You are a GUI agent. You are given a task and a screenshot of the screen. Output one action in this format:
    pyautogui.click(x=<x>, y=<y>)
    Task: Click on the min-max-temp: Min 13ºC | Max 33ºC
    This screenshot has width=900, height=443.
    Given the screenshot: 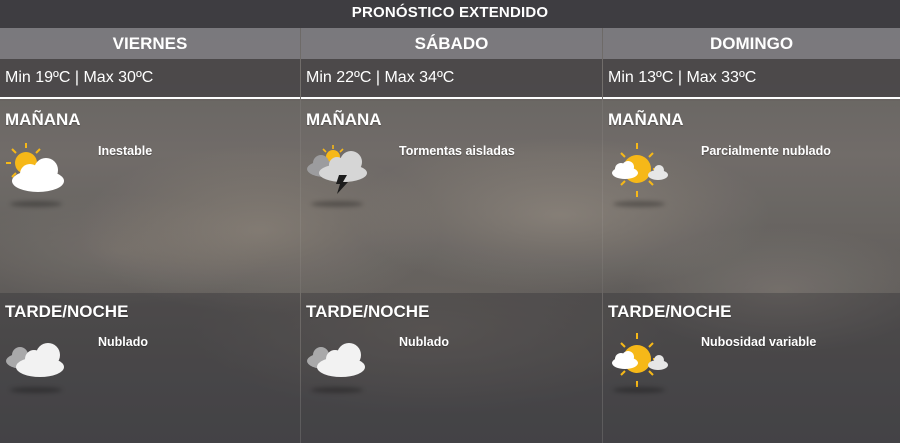 What is the action you would take?
    pyautogui.click(x=751, y=79)
    